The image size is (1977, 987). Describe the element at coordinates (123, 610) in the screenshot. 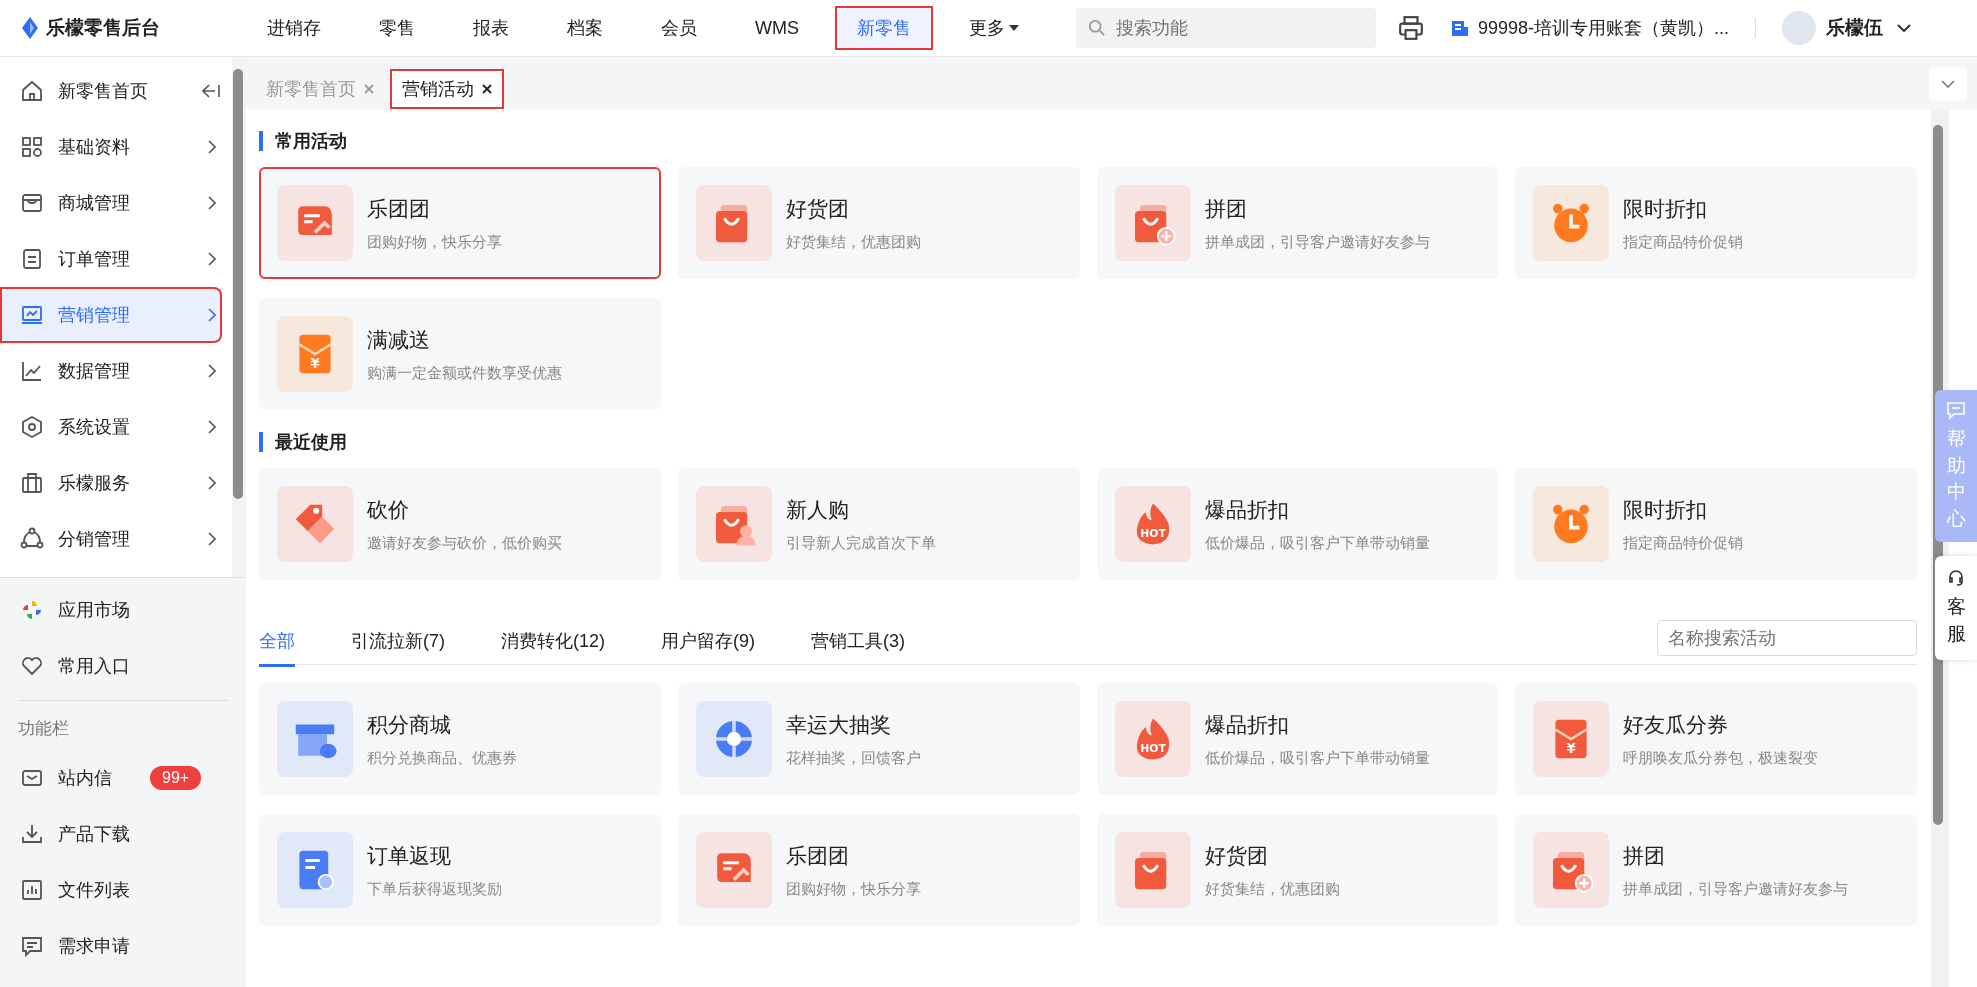

I see `sidebar-item: 应用市场` at that location.